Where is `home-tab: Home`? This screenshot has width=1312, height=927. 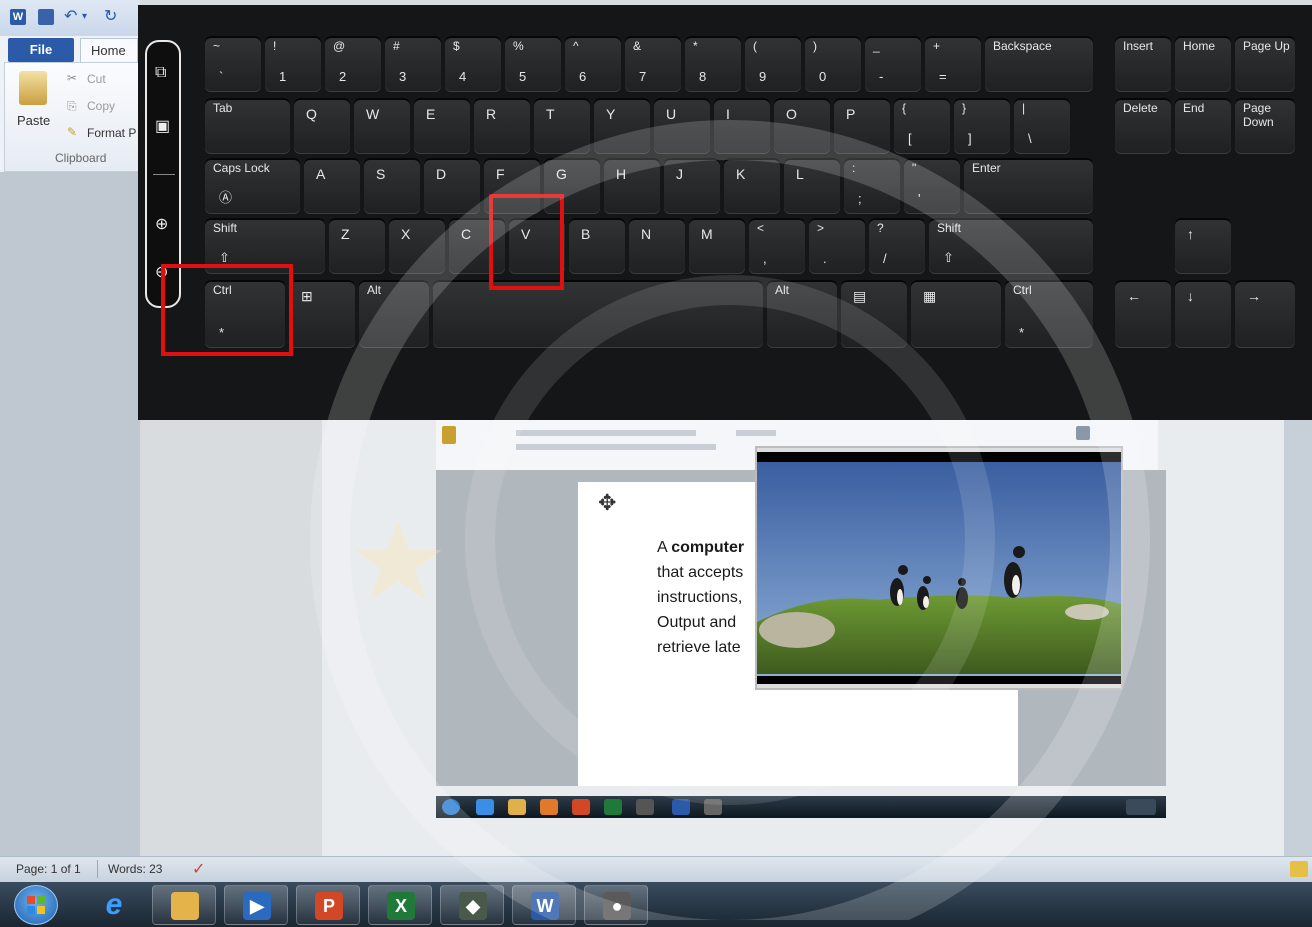 home-tab: Home is located at coordinates (109, 50).